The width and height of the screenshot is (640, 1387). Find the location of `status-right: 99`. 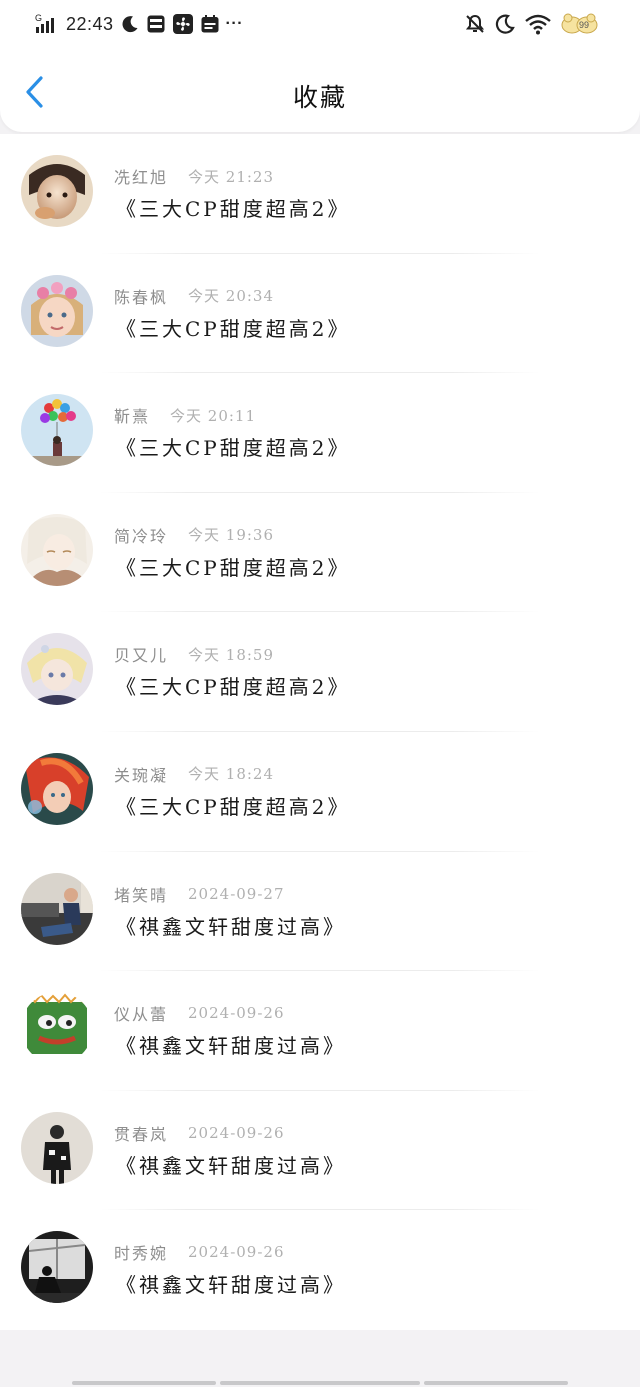

status-right: 99 is located at coordinates (532, 24).